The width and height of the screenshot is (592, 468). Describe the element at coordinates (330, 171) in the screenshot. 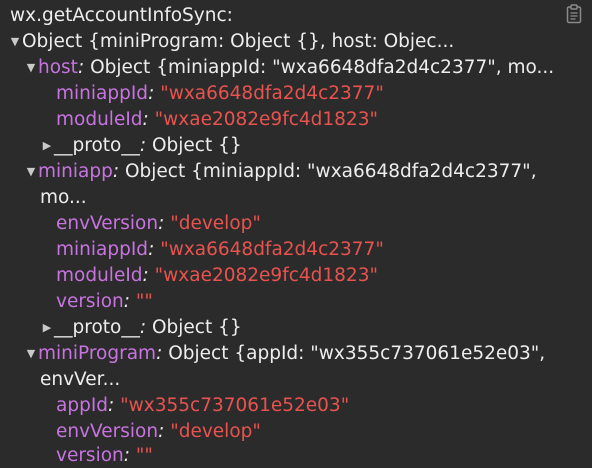

I see `miniapp-summary-line1: Object {miniappId: "wxa6648dfa2d4c2377",` at that location.